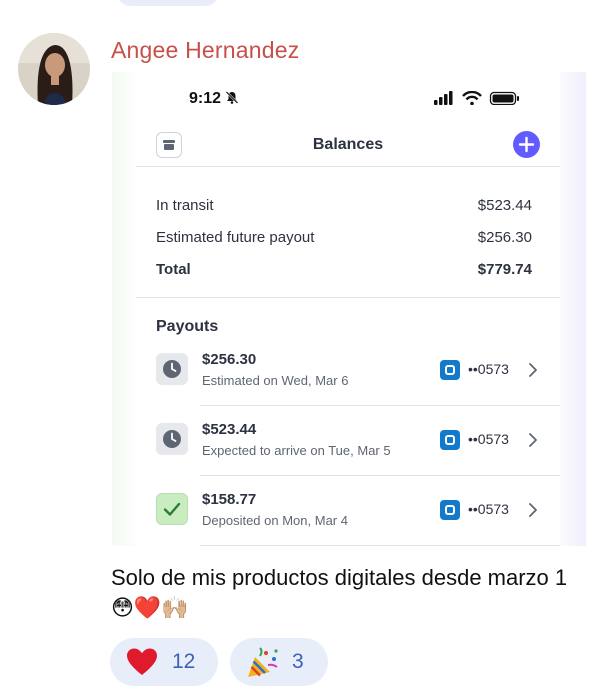  I want to click on status-time: 9:12, so click(214, 99).